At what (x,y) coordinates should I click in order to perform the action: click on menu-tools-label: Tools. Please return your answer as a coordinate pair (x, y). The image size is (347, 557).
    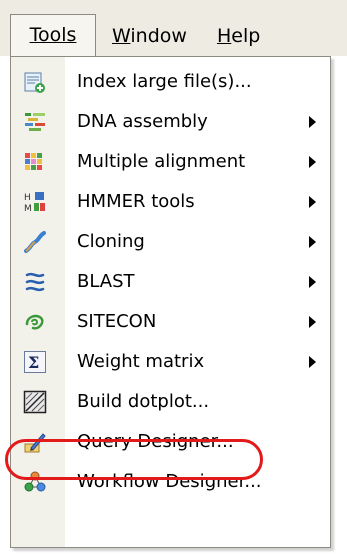
    Looking at the image, I should click on (53, 35).